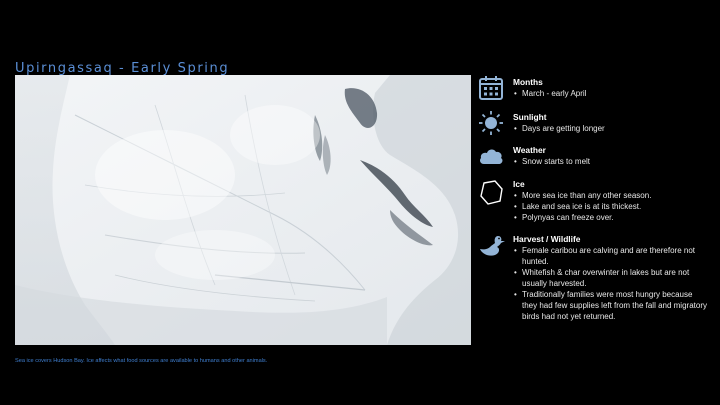 The image size is (720, 405). Describe the element at coordinates (493, 125) in the screenshot. I see `sun-icon` at that location.